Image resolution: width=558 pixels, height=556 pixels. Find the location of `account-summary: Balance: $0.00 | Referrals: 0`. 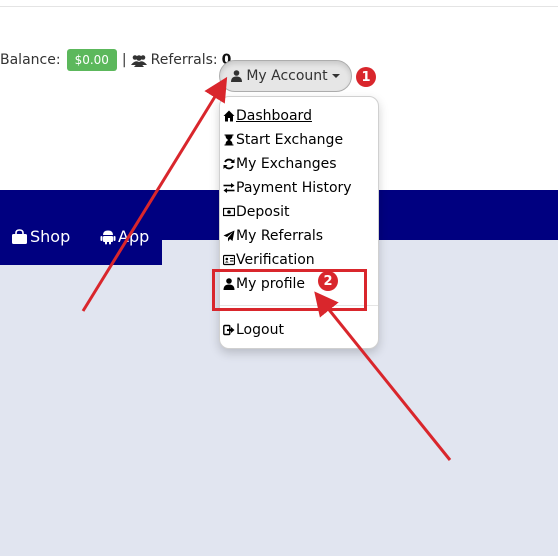

account-summary: Balance: $0.00 | Referrals: 0 is located at coordinates (115, 60).